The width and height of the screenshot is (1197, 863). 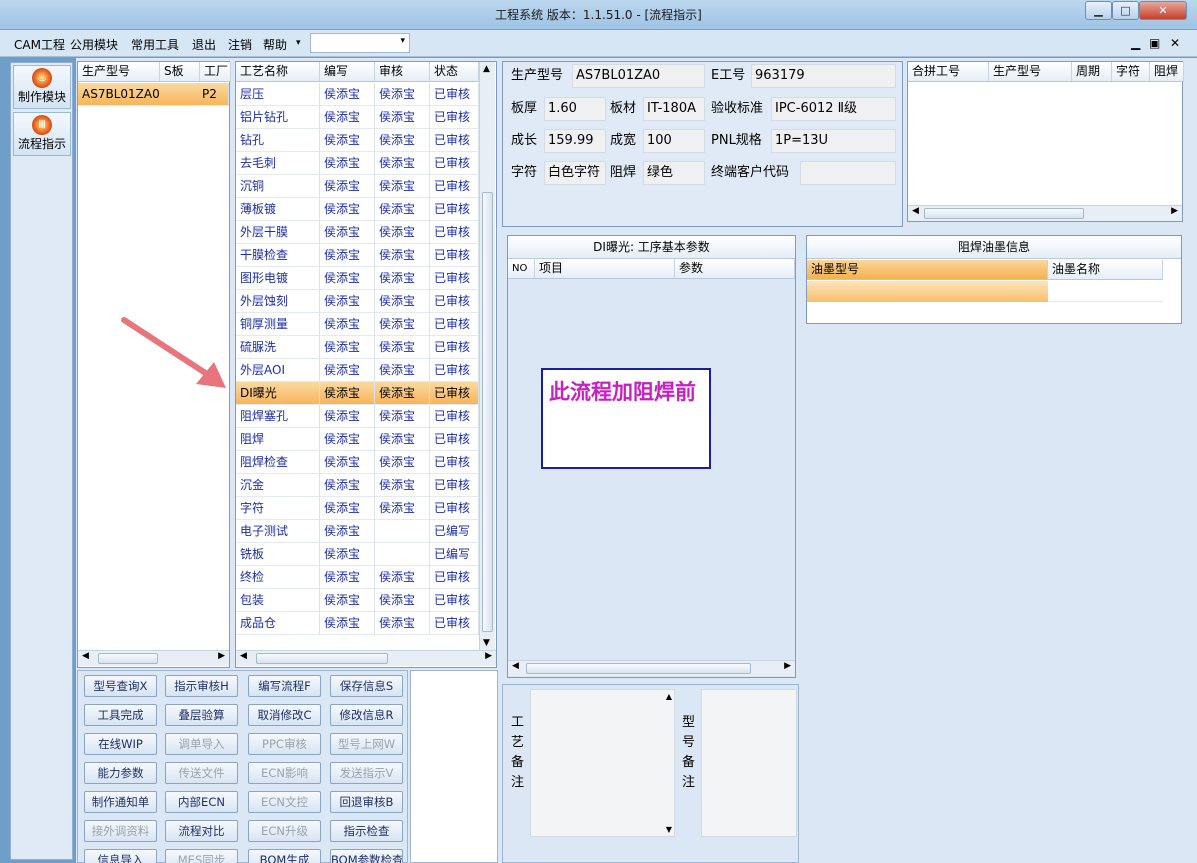 What do you see at coordinates (204, 44) in the screenshot?
I see `menu-exit: 退出` at bounding box center [204, 44].